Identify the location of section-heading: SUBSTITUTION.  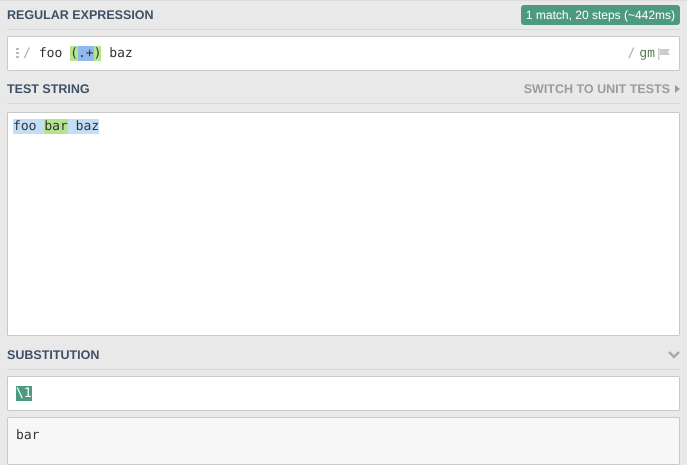
(53, 355).